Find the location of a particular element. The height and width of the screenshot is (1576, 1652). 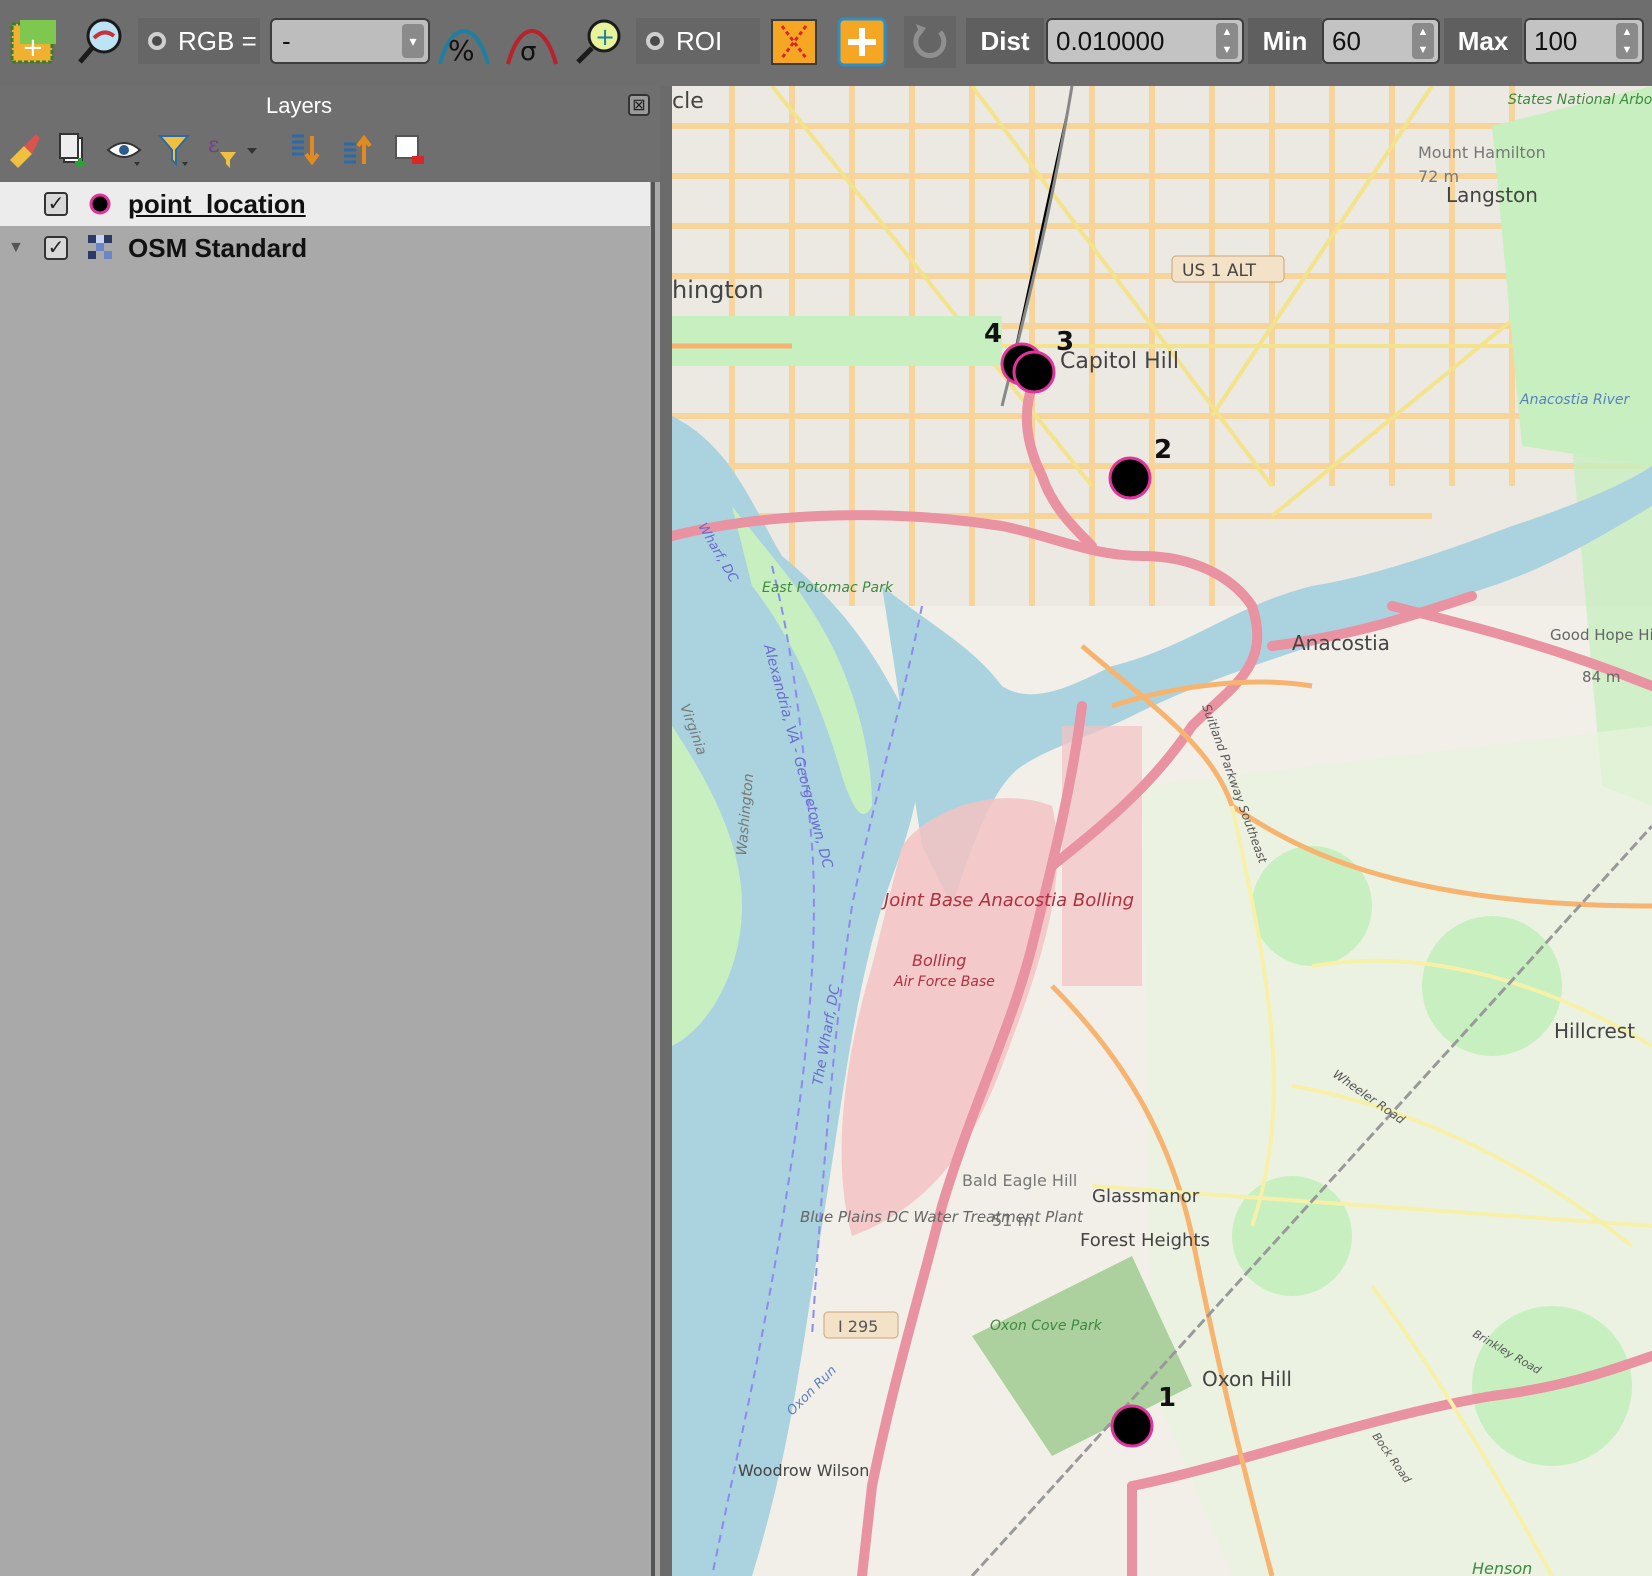

point-label: 3 is located at coordinates (1065, 342).